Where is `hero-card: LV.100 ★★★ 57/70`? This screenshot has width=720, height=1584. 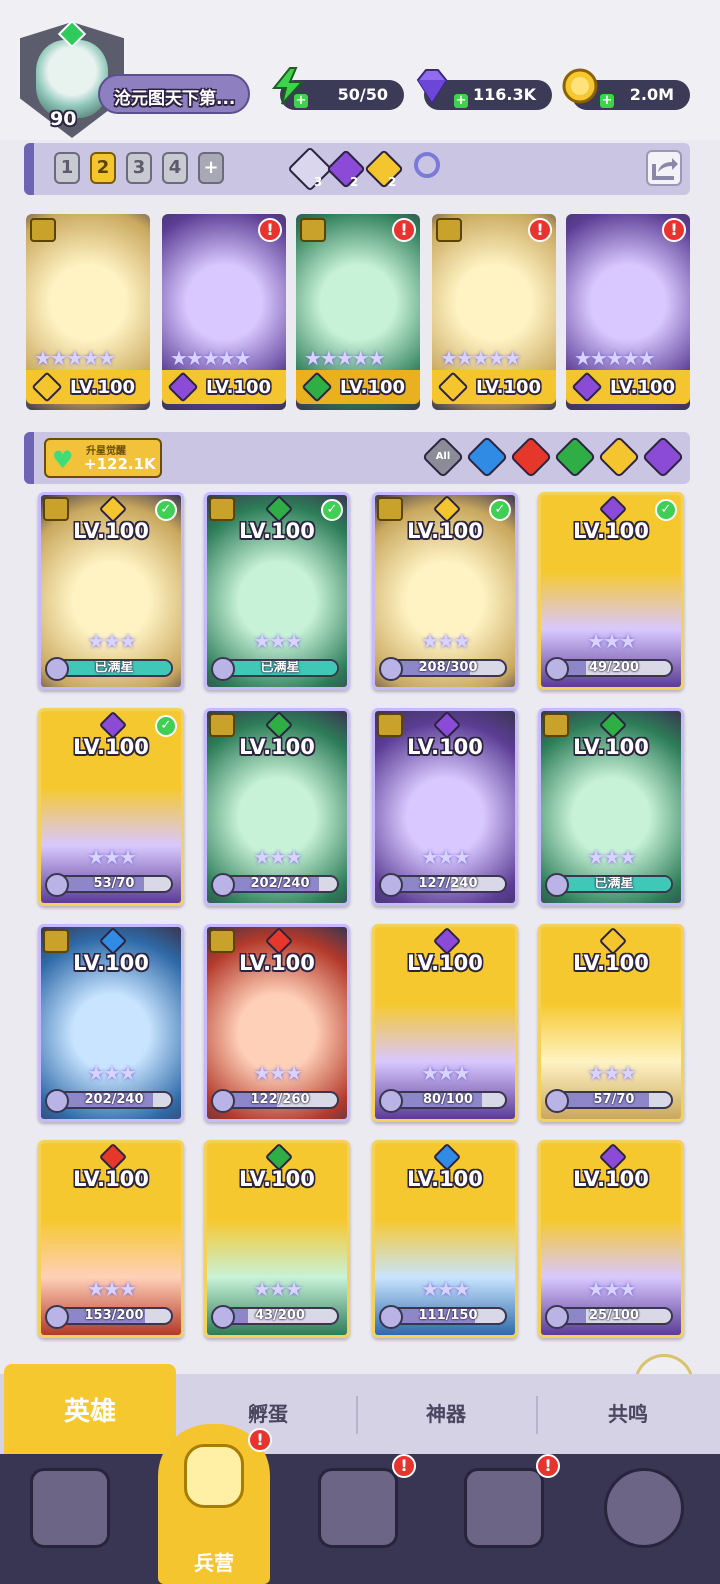 hero-card: LV.100 ★★★ 57/70 is located at coordinates (611, 1023).